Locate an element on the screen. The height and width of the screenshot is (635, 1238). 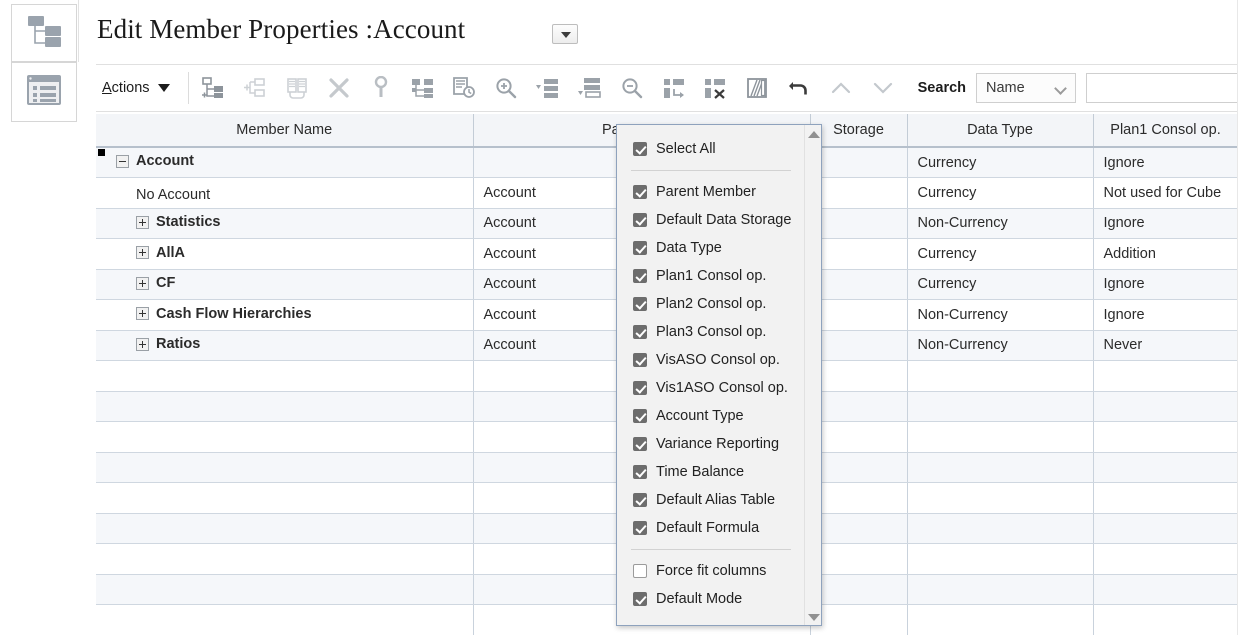
triangle-down-icon is located at coordinates (814, 617).